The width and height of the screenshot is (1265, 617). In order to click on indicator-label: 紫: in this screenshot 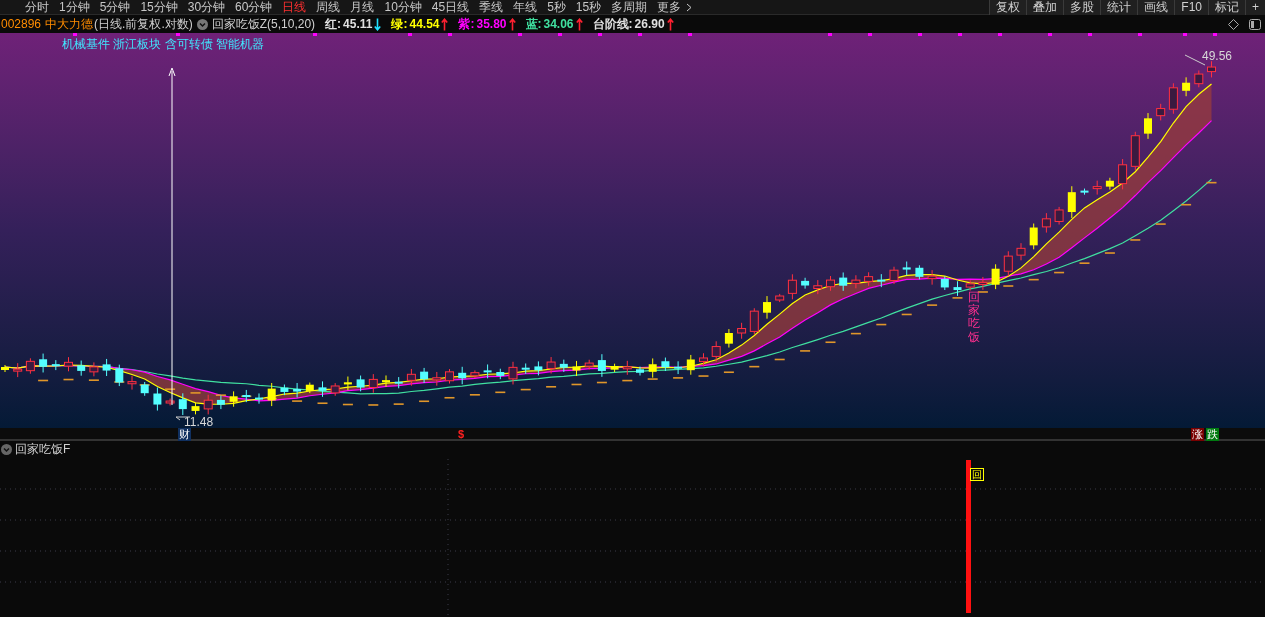, I will do `click(466, 24)`.